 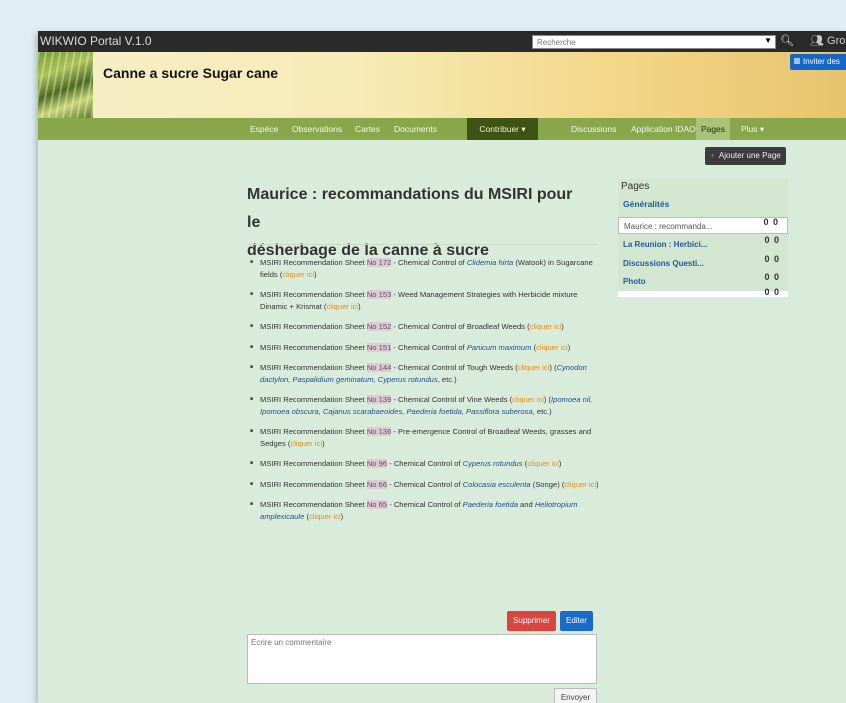 What do you see at coordinates (817, 41) in the screenshot?
I see `users-icon: 👥︎` at bounding box center [817, 41].